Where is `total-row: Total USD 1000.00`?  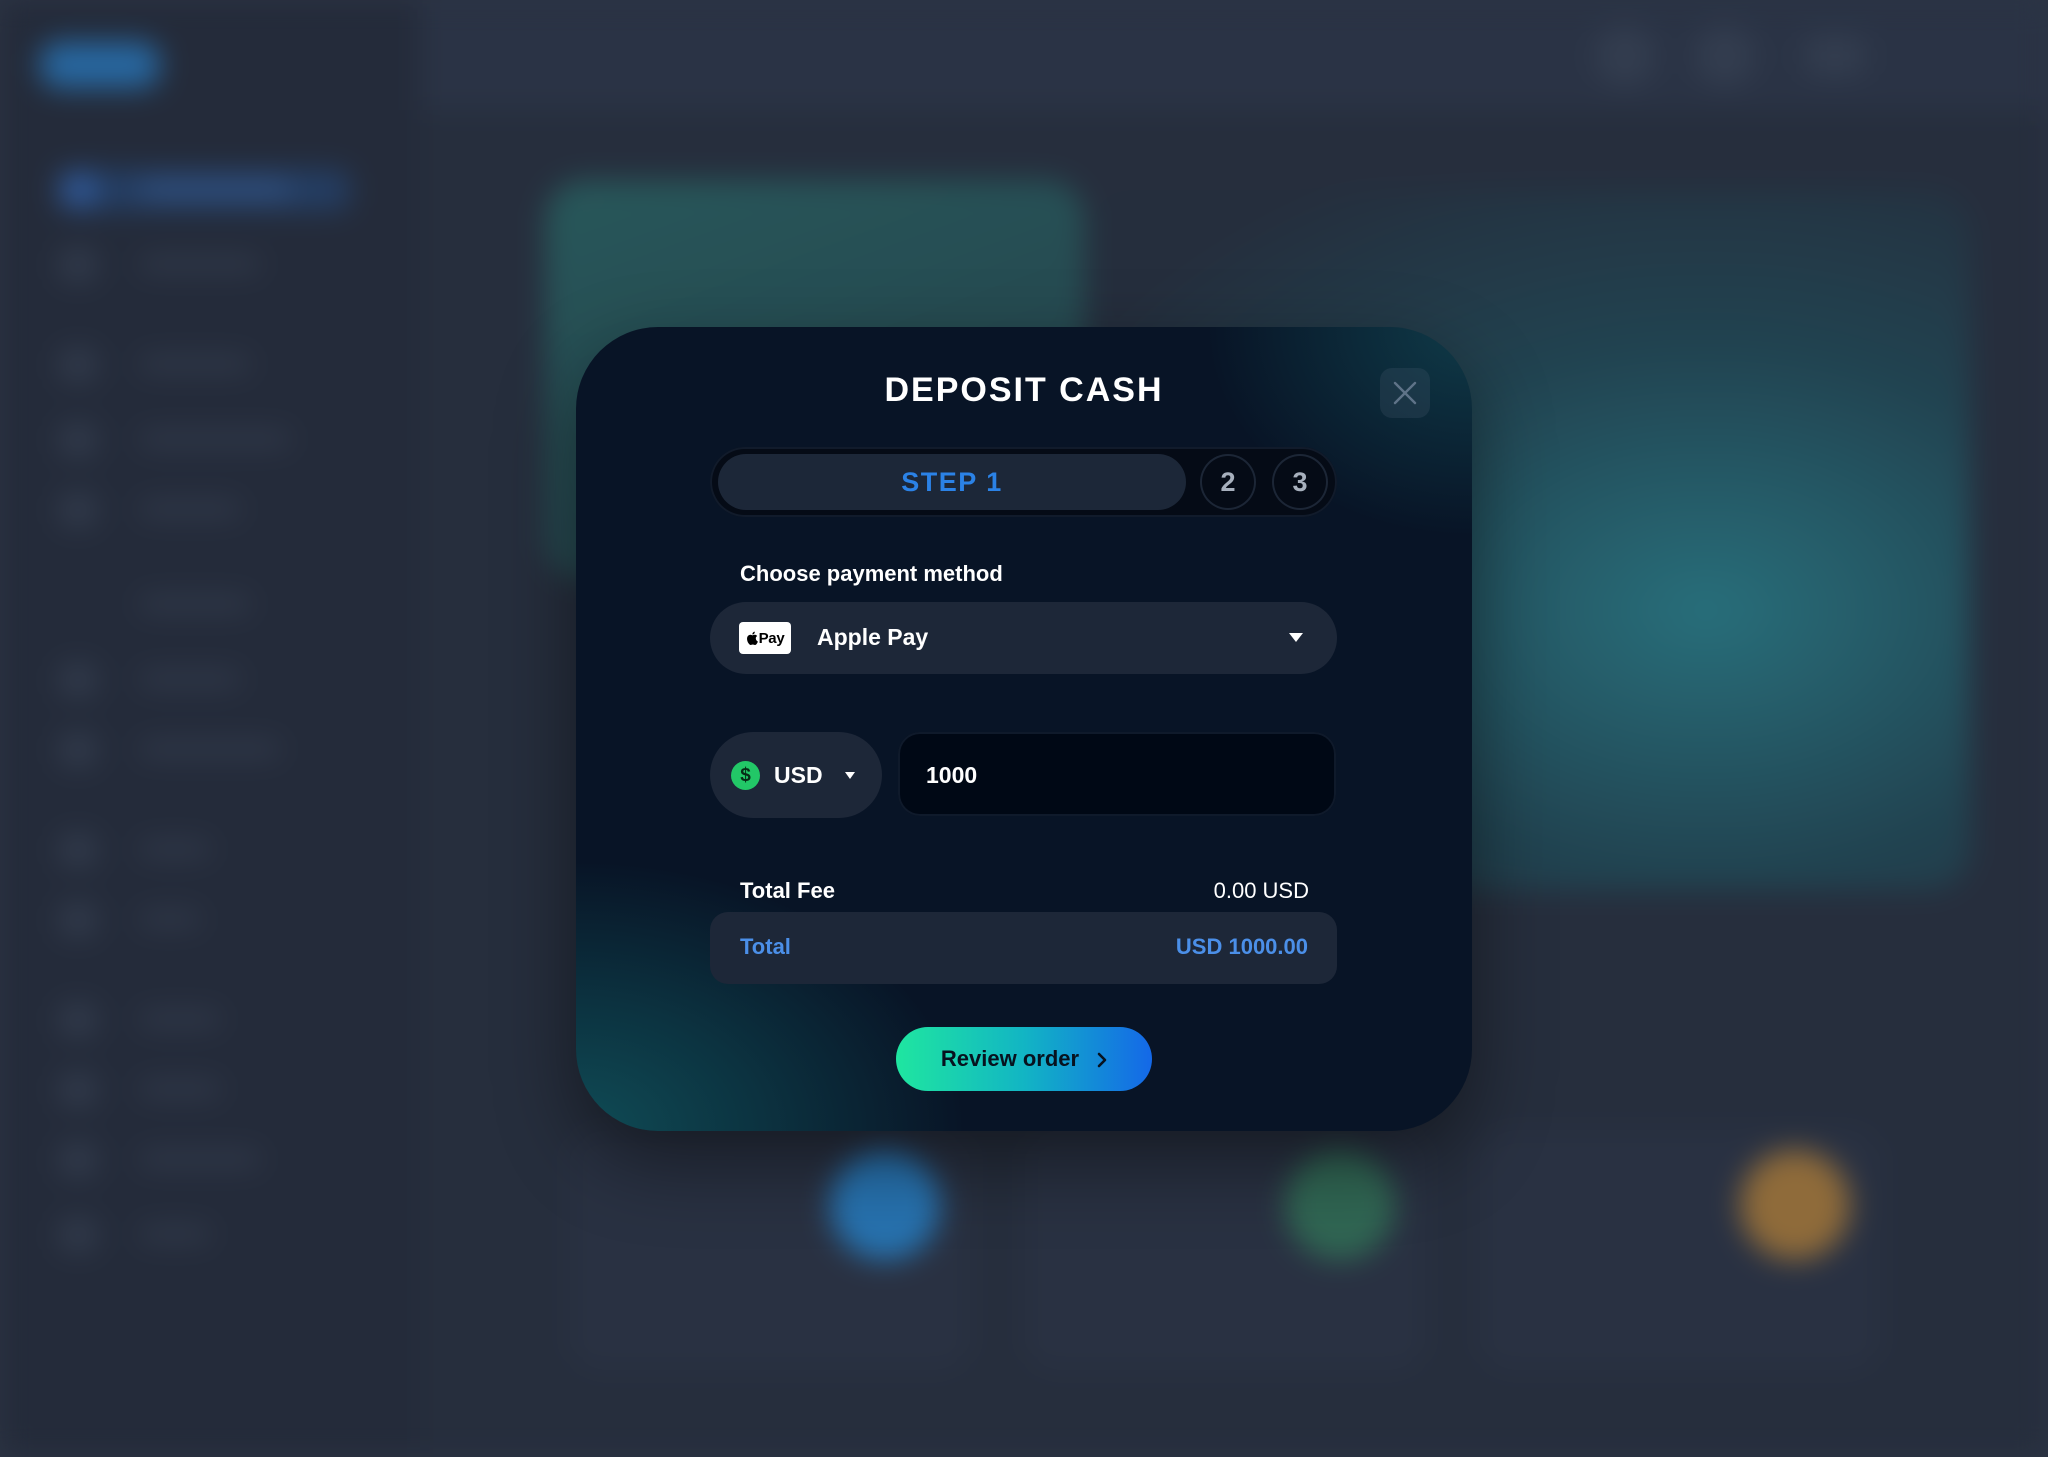
total-row: Total USD 1000.00 is located at coordinates (1023, 948).